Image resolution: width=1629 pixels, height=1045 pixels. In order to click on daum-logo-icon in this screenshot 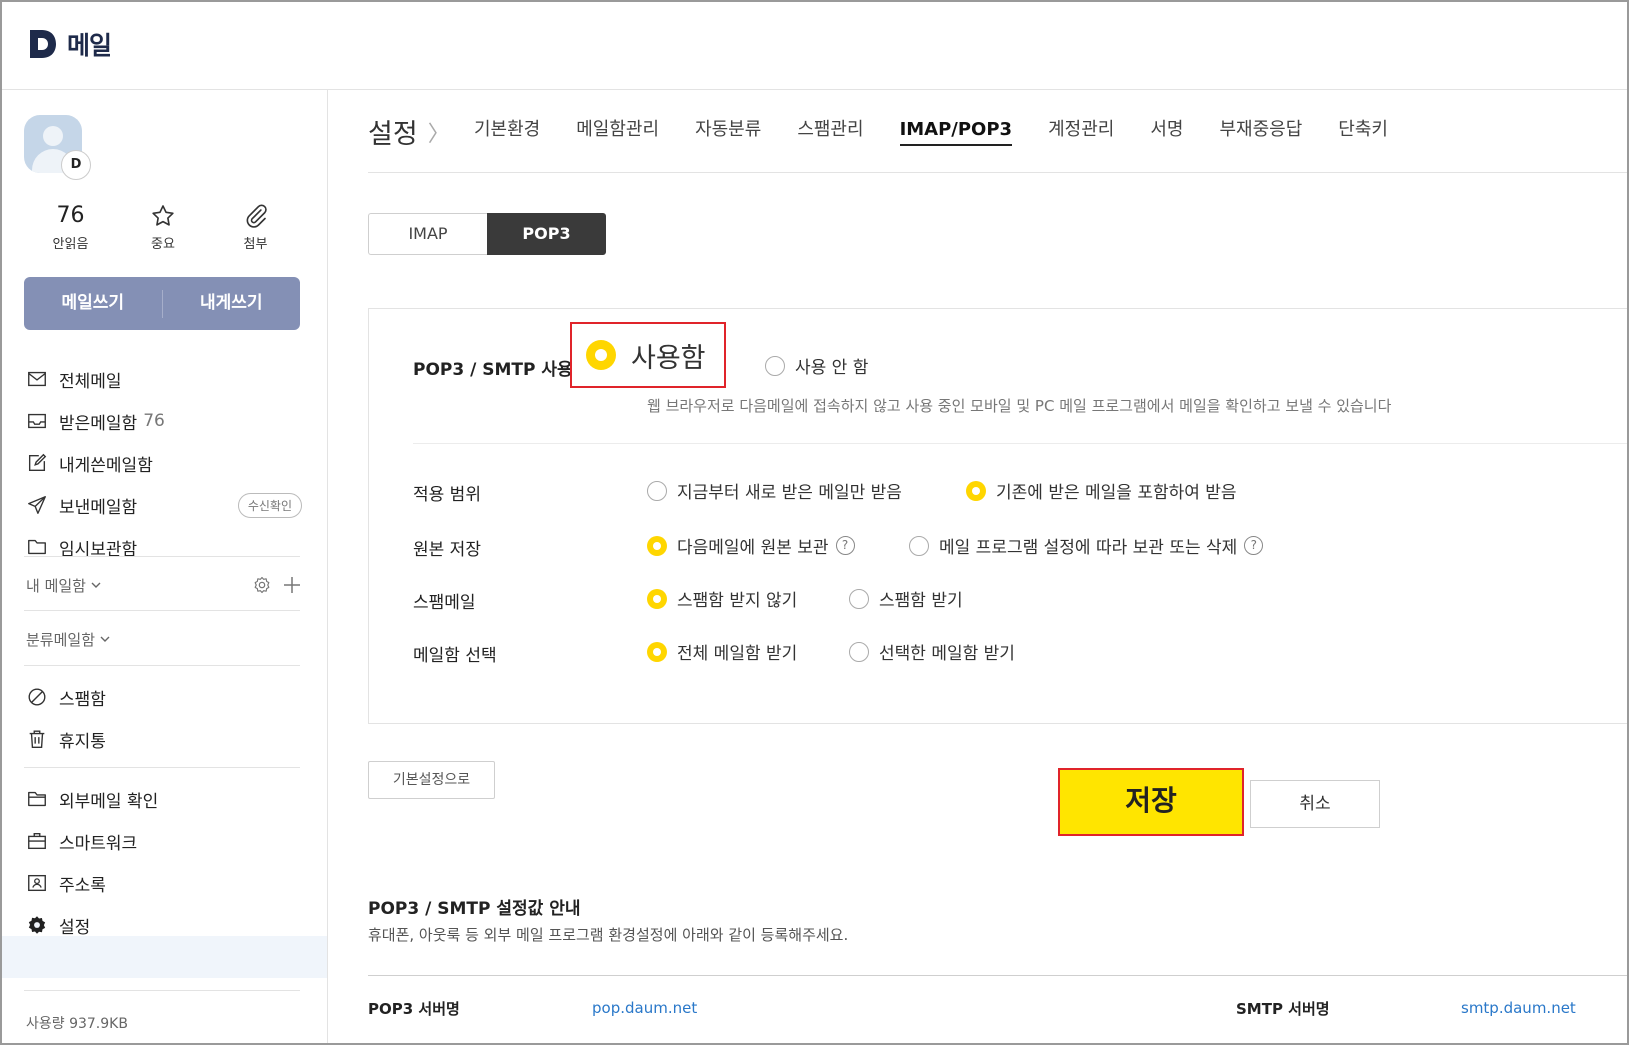, I will do `click(43, 44)`.